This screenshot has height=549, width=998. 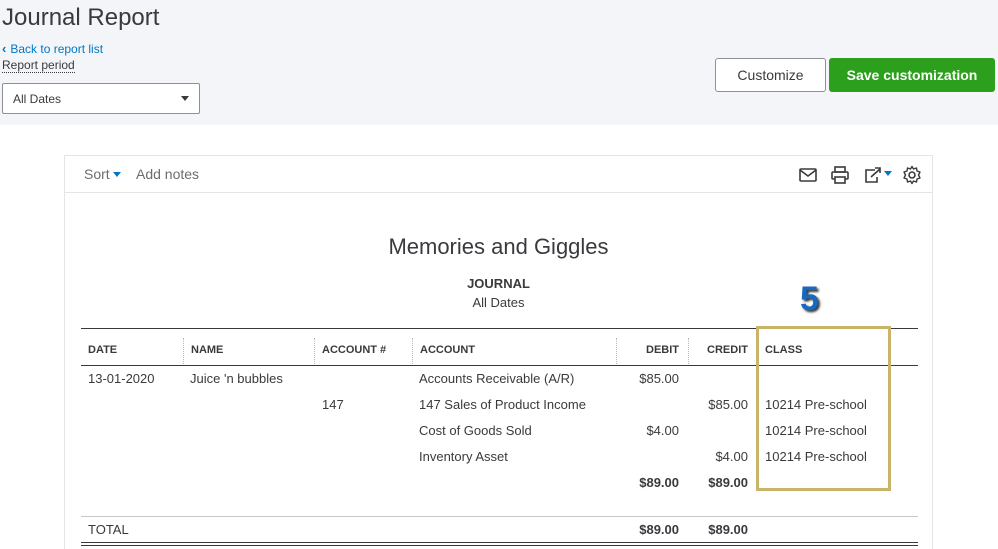 I want to click on total-credit: $89.00, so click(x=728, y=529).